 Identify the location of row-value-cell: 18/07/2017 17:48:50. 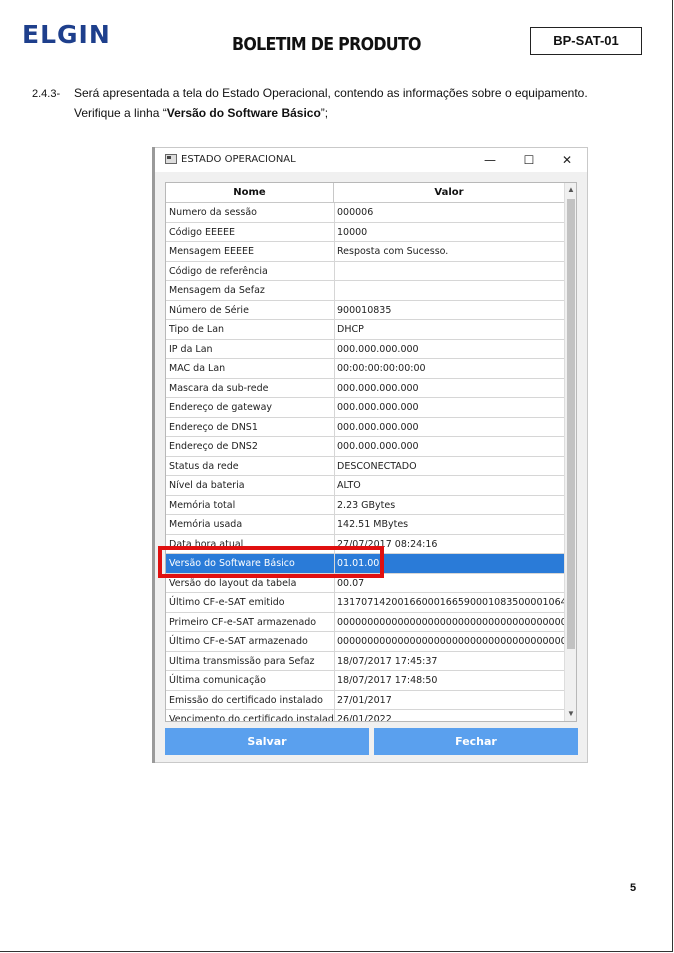
(387, 680).